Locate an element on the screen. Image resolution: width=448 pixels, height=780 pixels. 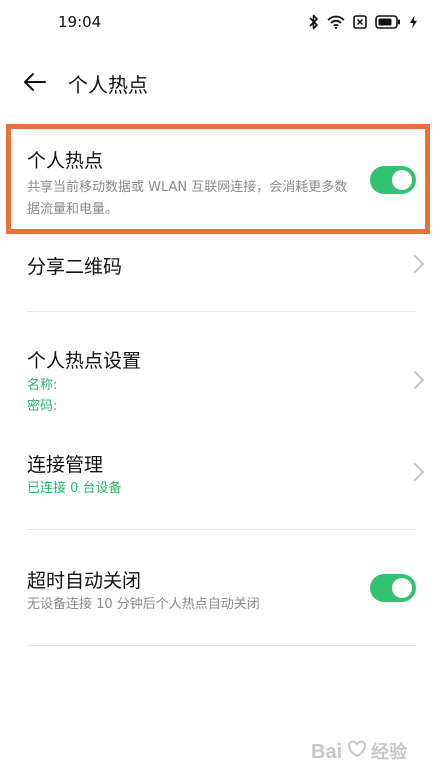
share-qr-row: 分享二维码 is located at coordinates (224, 265).